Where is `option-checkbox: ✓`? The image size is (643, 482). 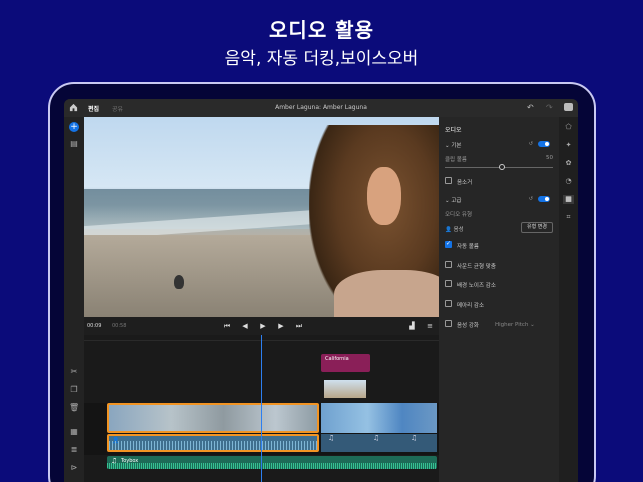 option-checkbox: ✓ is located at coordinates (448, 244).